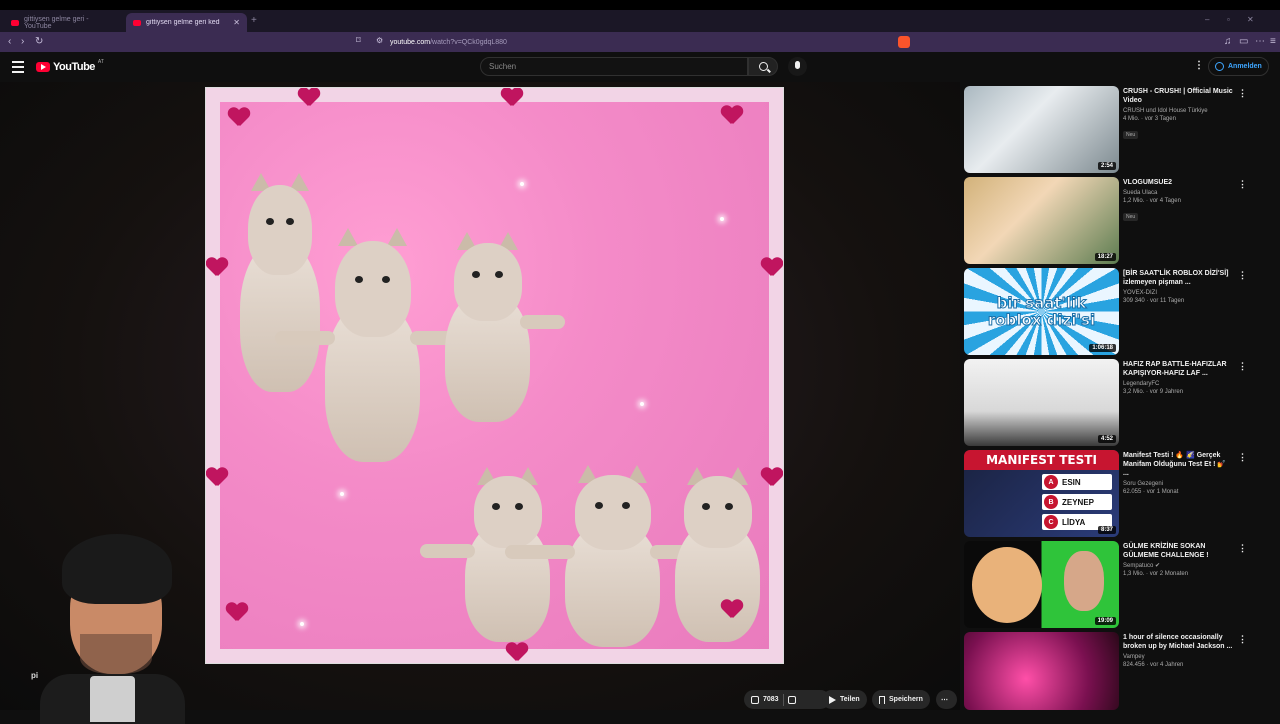 Image resolution: width=1280 pixels, height=724 pixels. I want to click on url-path: /watch?v=QCk0gdqL880, so click(468, 42).